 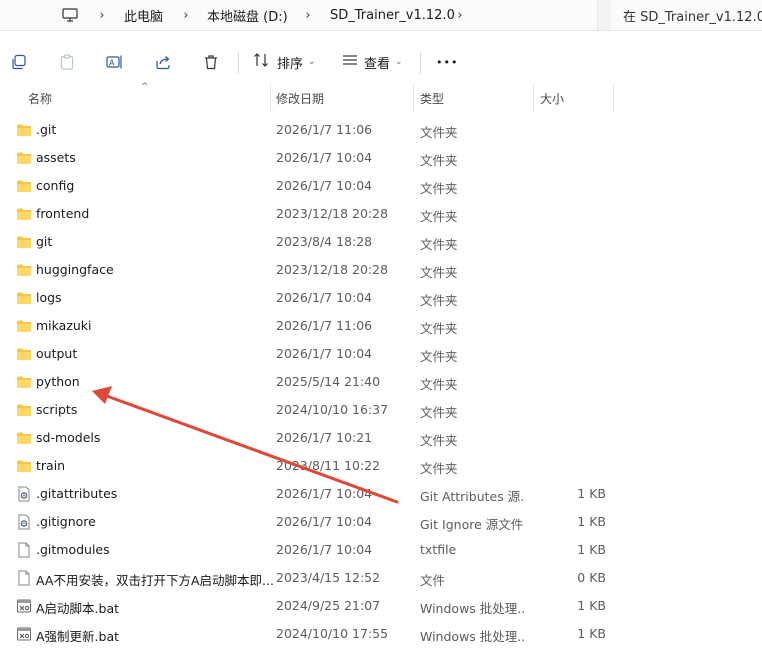 I want to click on file-row: train 2023/8/11 10:22 文件夹, so click(x=381, y=466).